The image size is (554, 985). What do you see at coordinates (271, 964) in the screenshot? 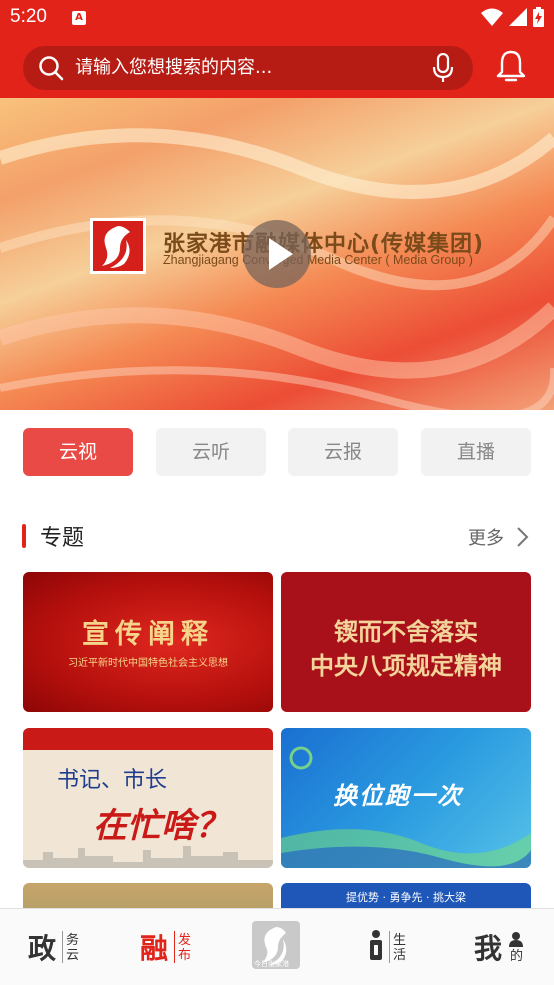
I see `logo-caption: 今日张家港` at bounding box center [271, 964].